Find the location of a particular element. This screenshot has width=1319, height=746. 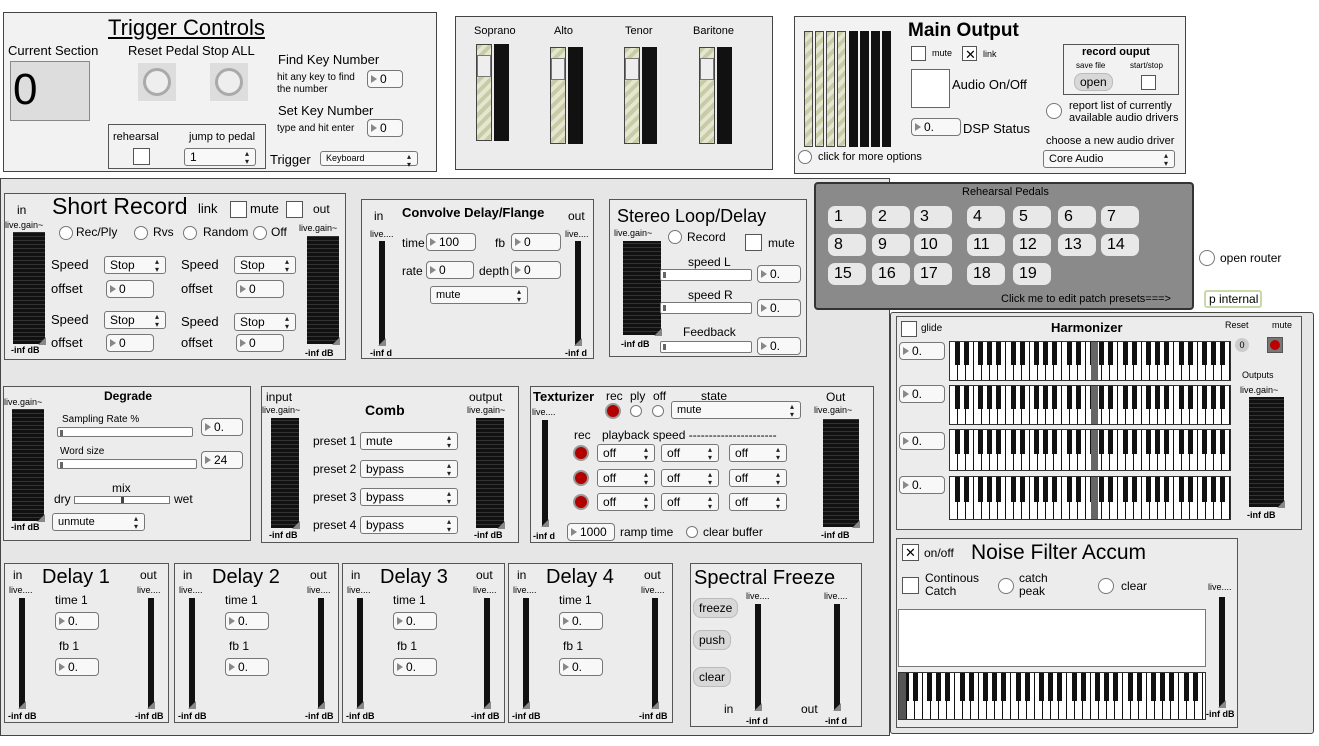

convolve-out-meter is located at coordinates (578, 293).